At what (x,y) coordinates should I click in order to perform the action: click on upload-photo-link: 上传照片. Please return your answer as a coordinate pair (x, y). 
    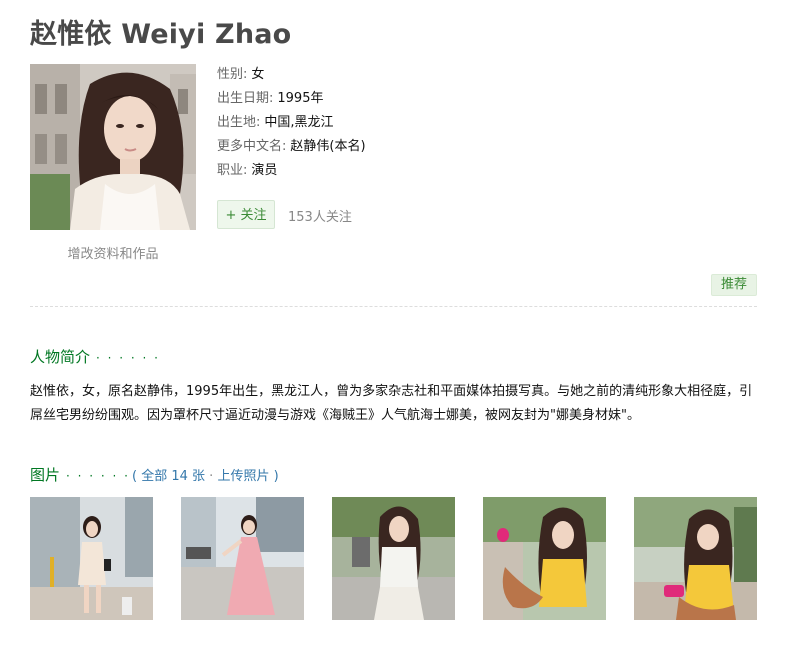
    Looking at the image, I should click on (243, 476).